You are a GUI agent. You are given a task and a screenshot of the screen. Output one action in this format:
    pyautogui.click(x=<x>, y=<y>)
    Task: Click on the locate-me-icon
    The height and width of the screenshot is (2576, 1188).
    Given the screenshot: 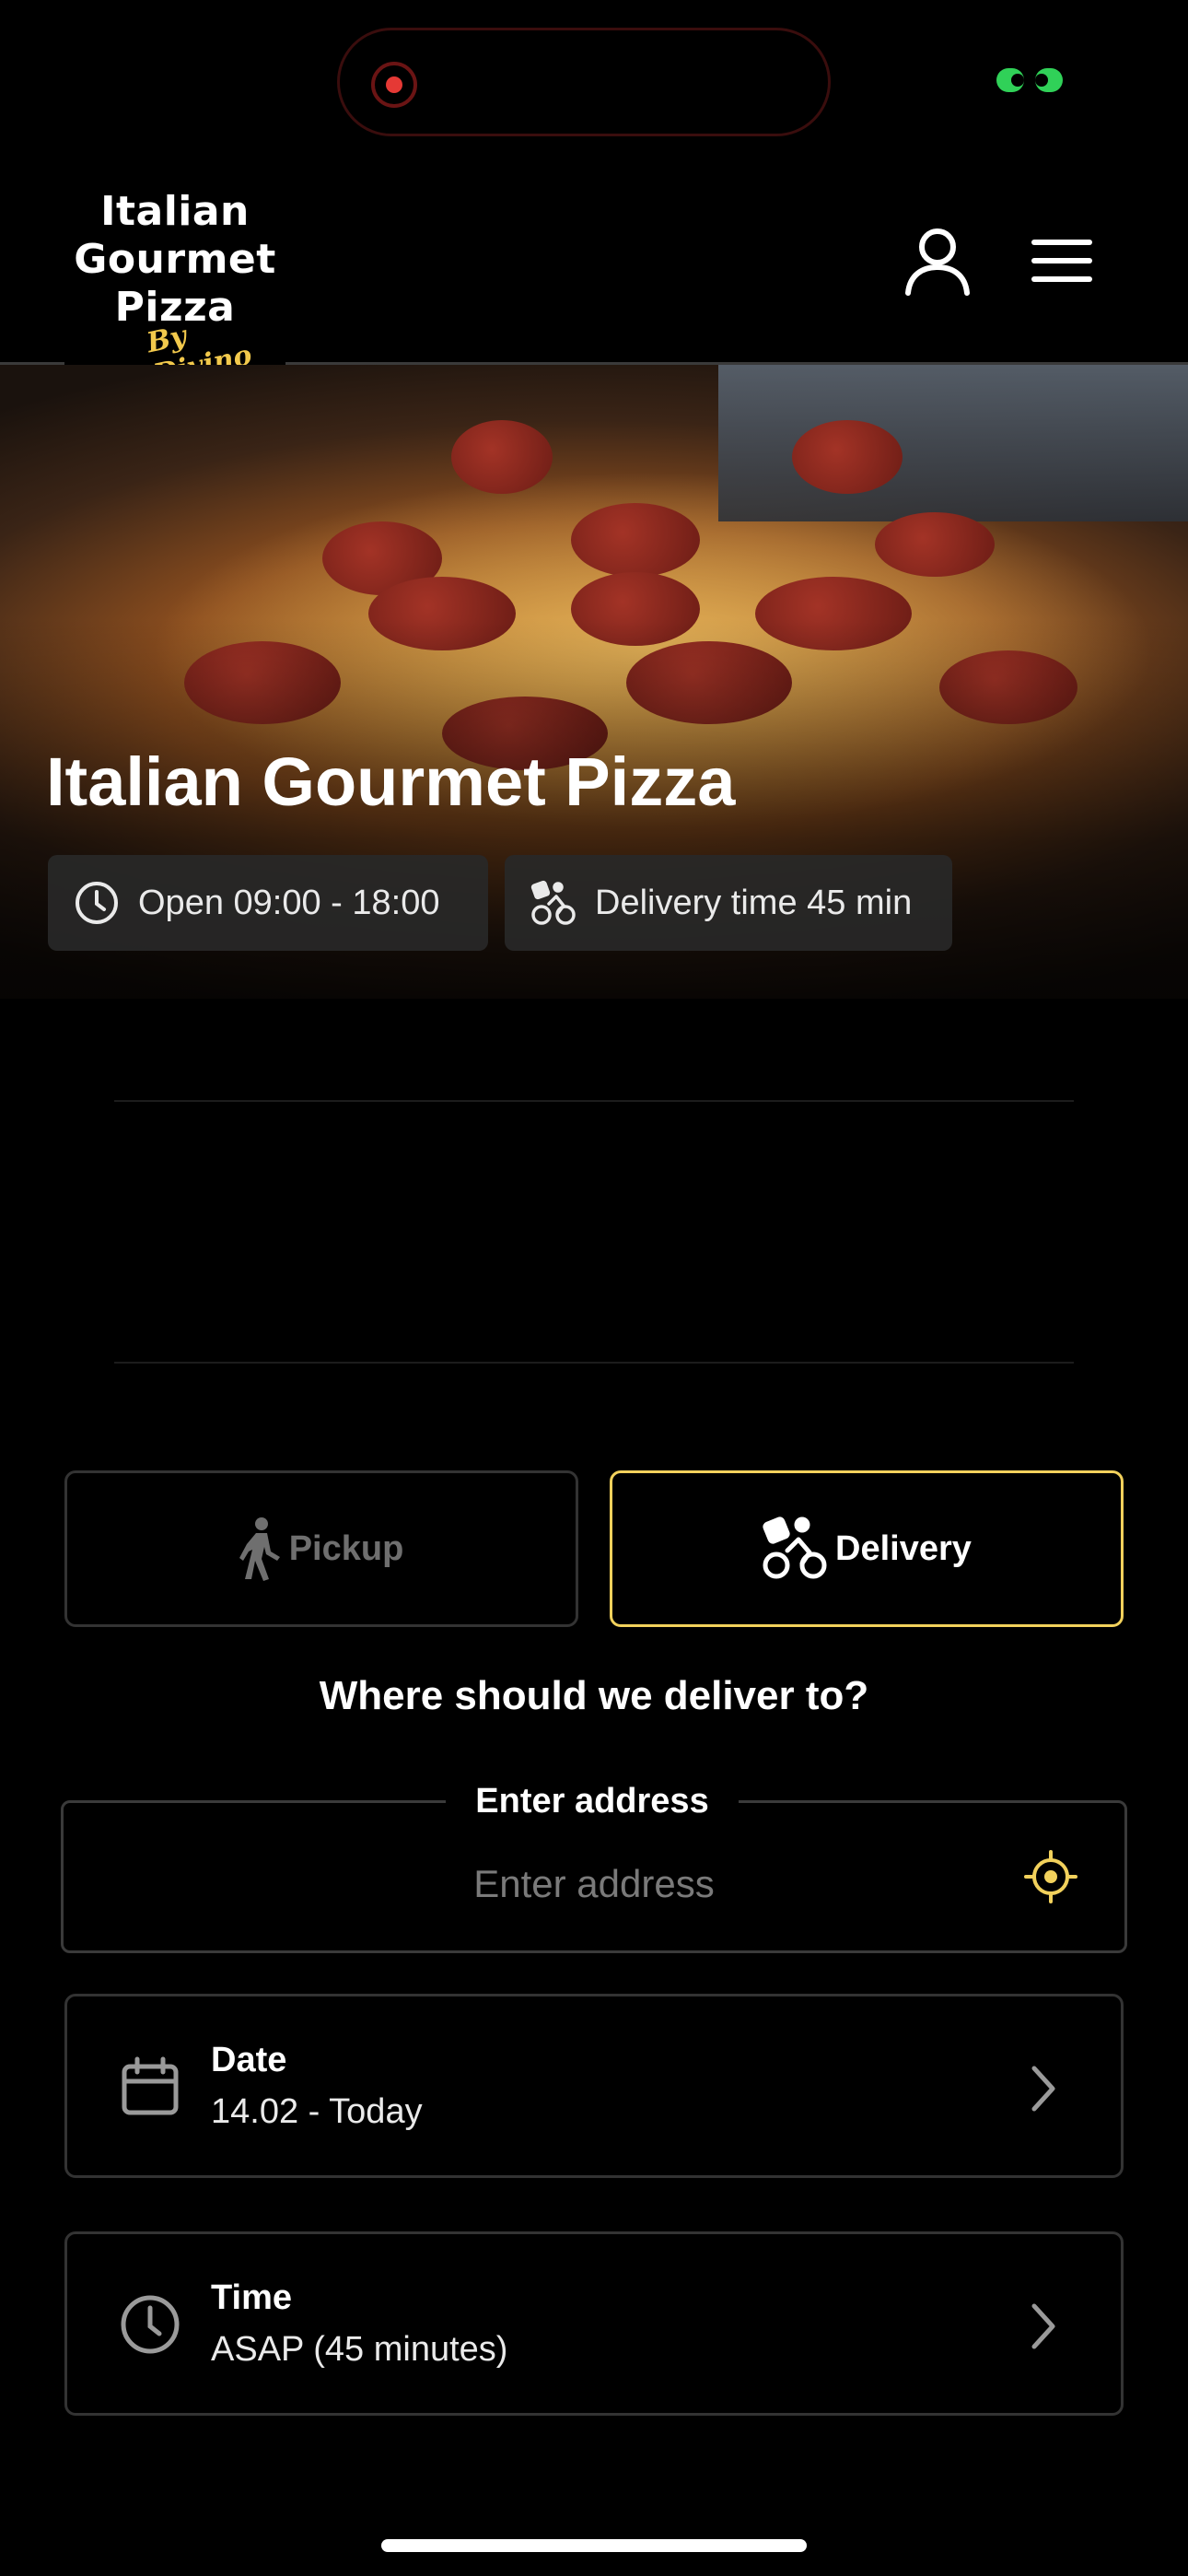 What is the action you would take?
    pyautogui.click(x=1050, y=1876)
    